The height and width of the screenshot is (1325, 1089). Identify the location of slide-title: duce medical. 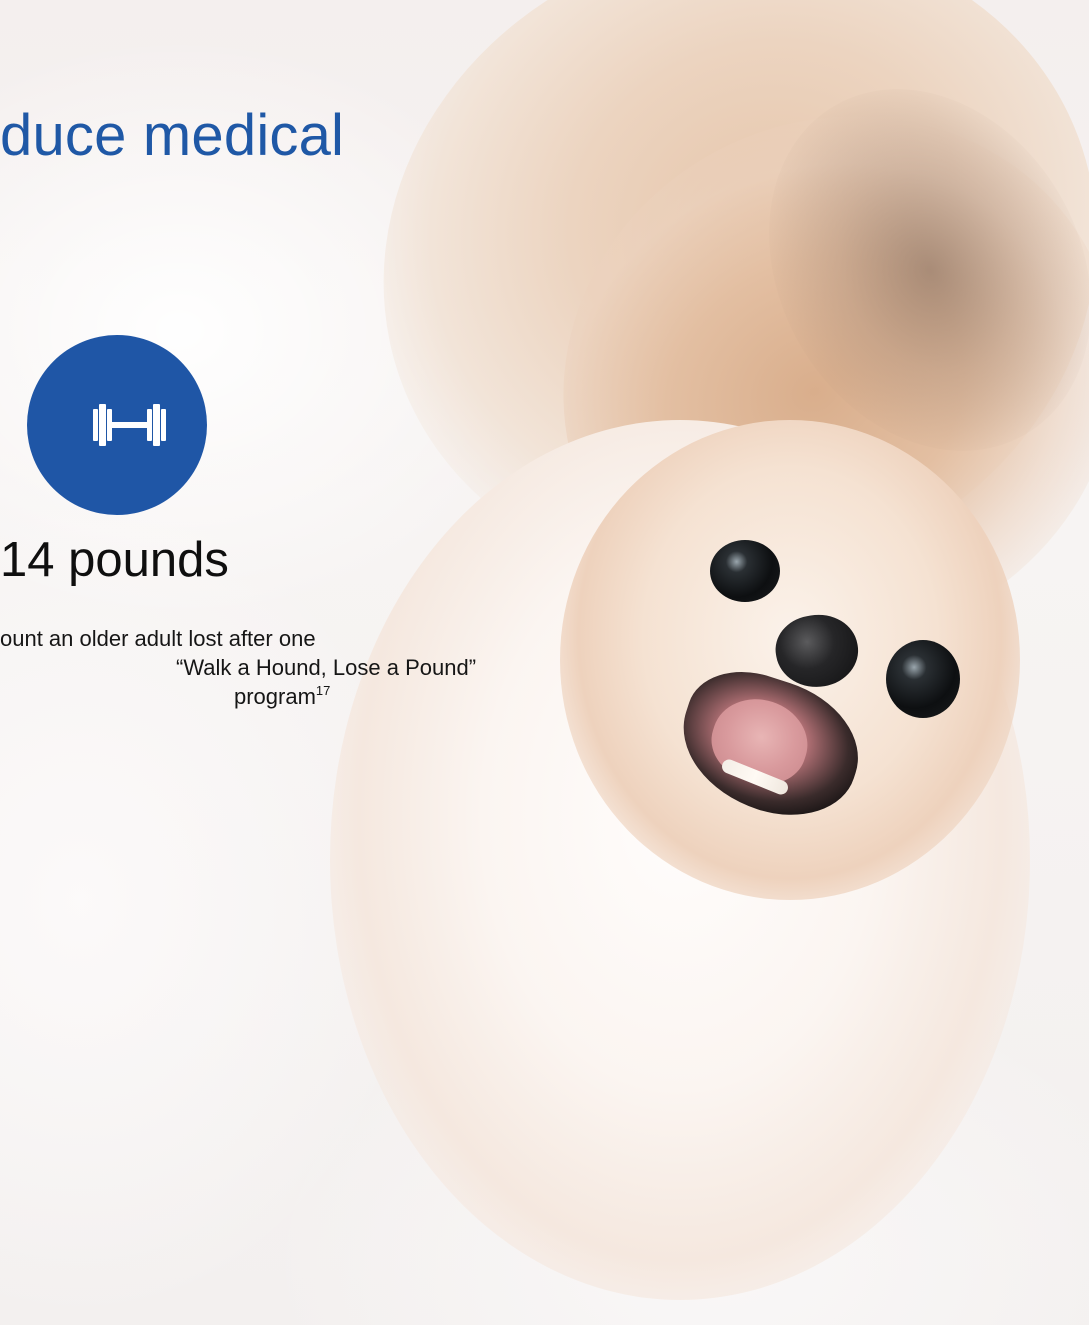
(172, 135).